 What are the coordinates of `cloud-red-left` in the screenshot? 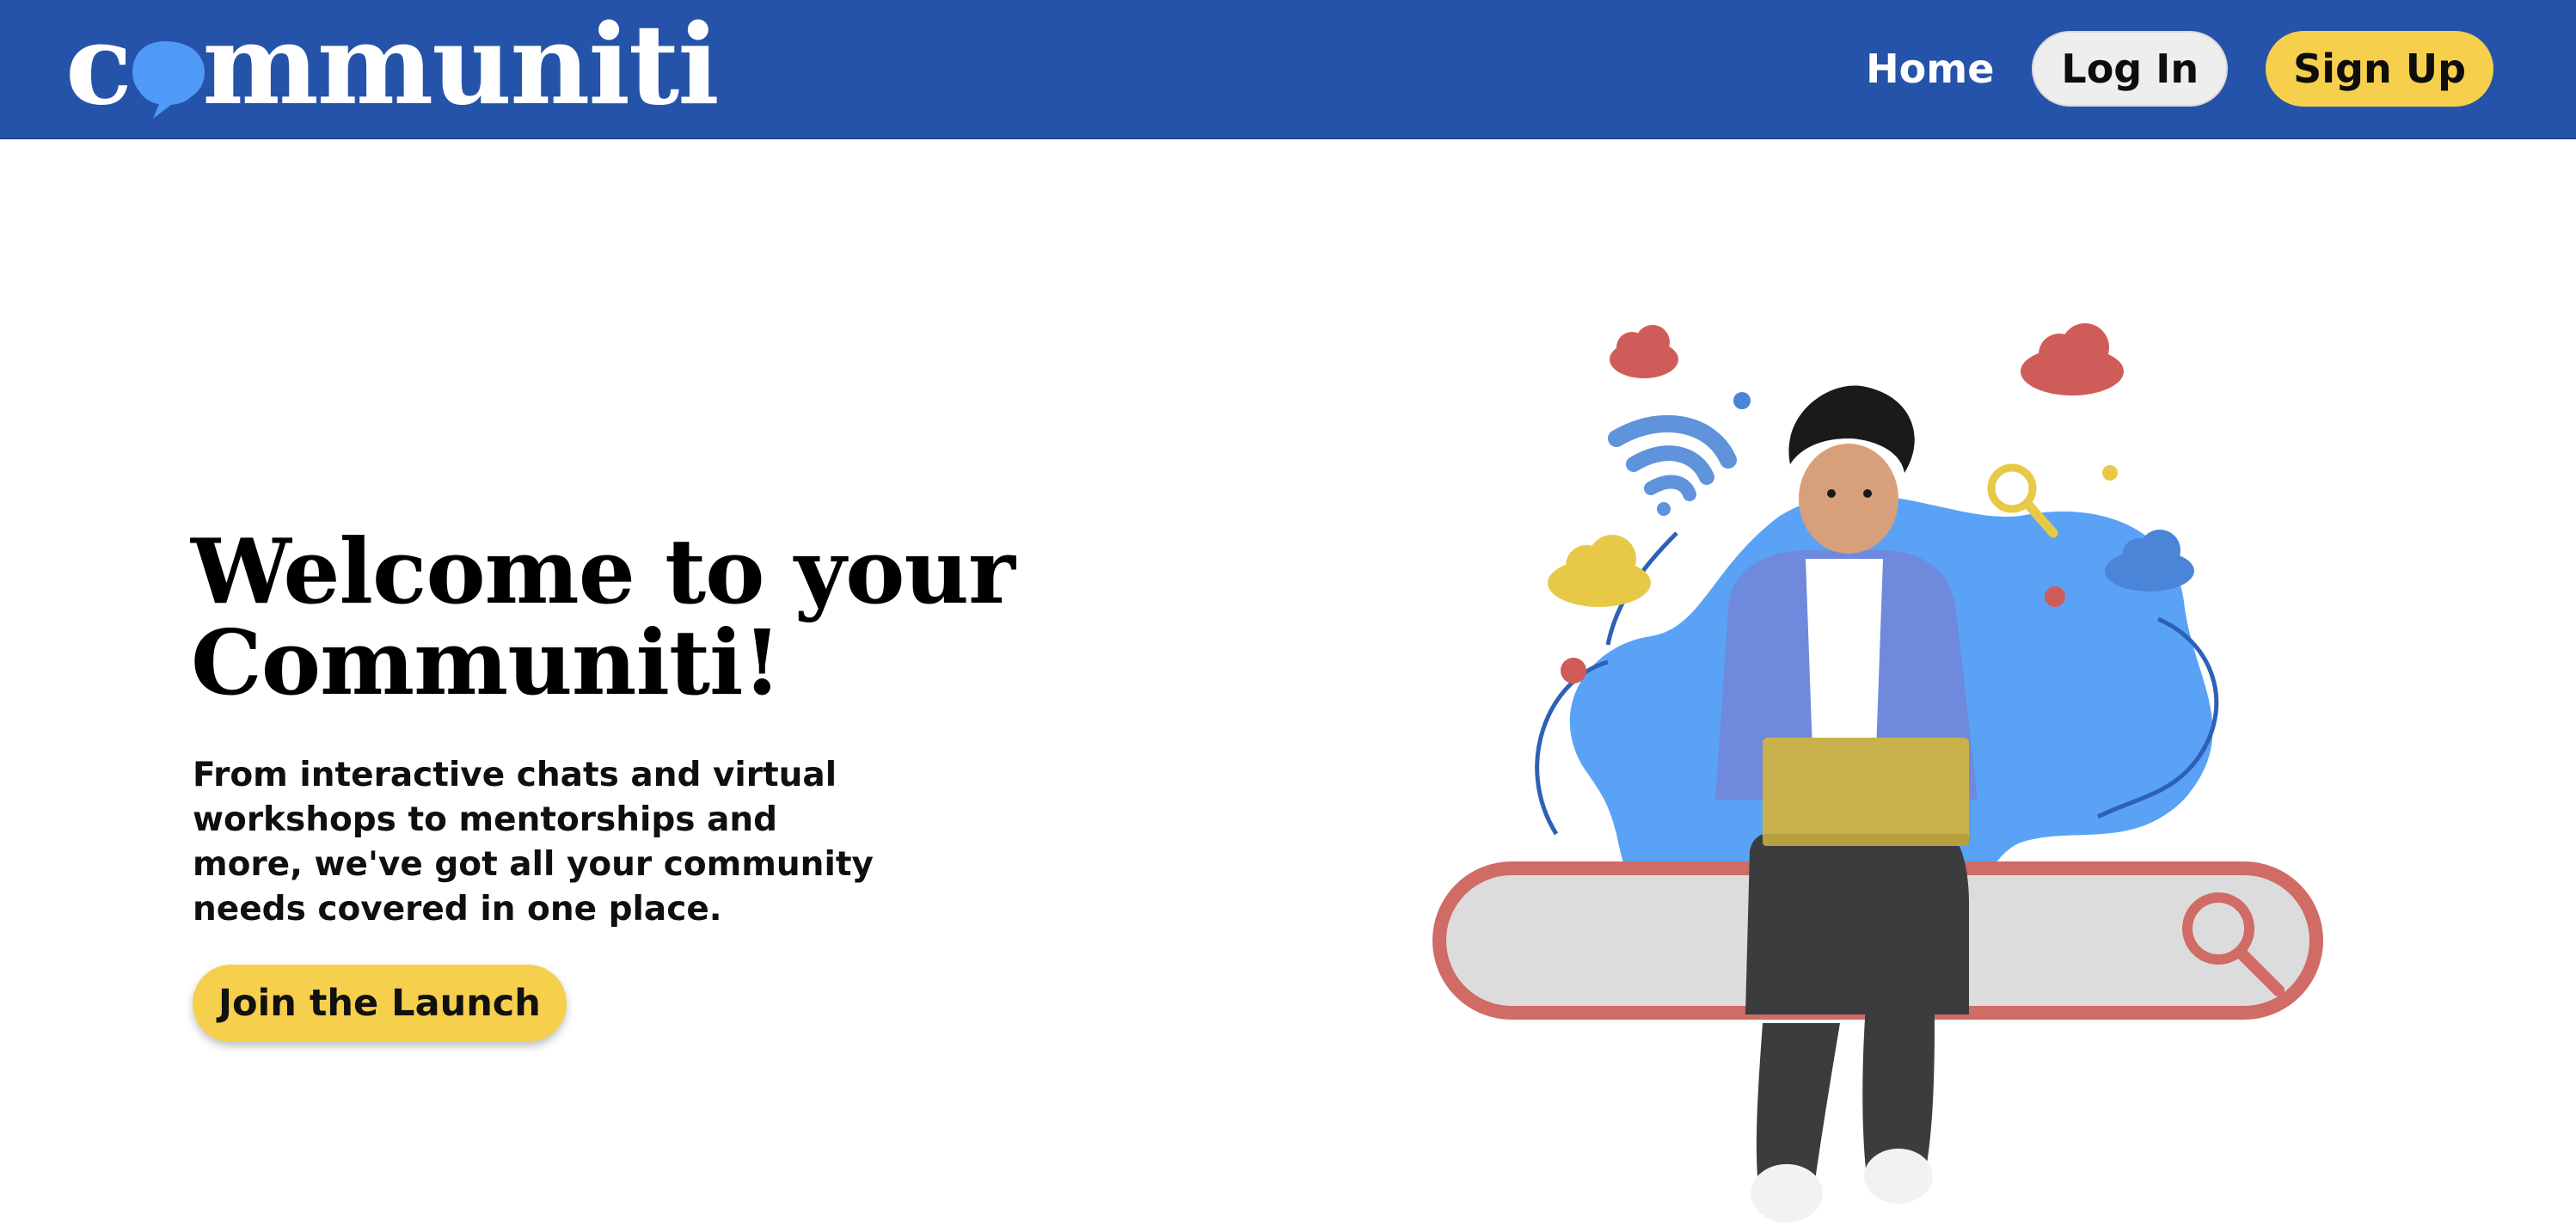 It's located at (1644, 351).